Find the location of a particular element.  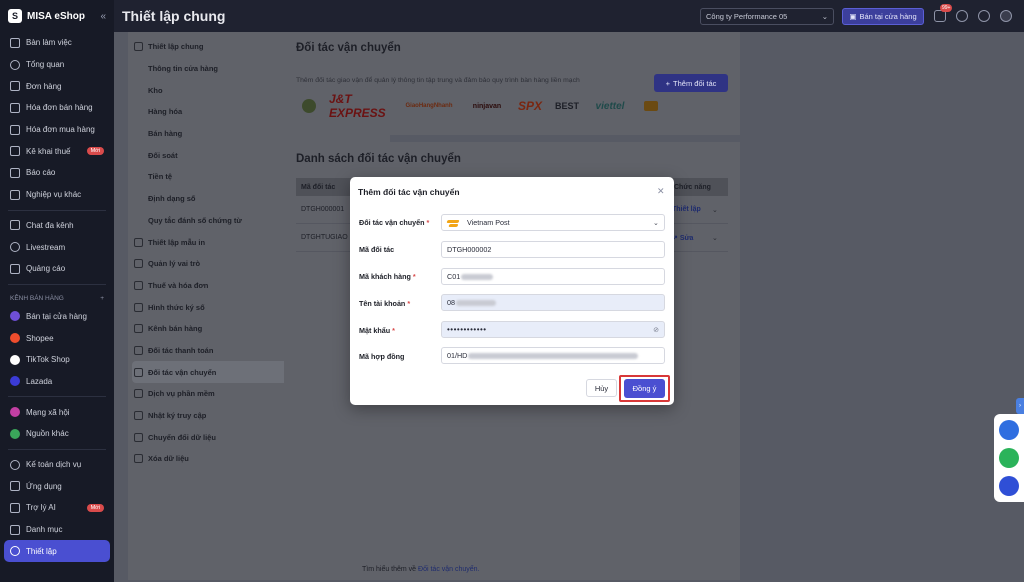

sidebar-item-hoa-don-ban-hang: Hóa đơn bán hàng is located at coordinates (57, 108).